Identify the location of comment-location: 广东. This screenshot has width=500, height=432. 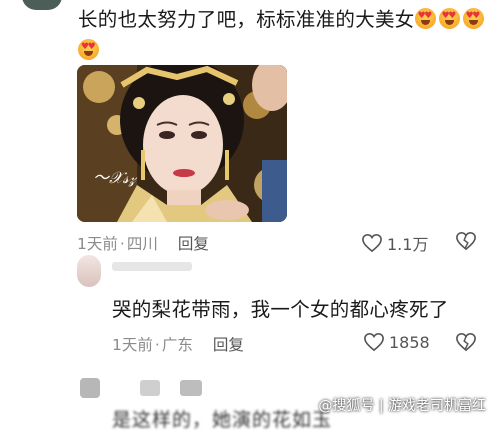
(177, 345).